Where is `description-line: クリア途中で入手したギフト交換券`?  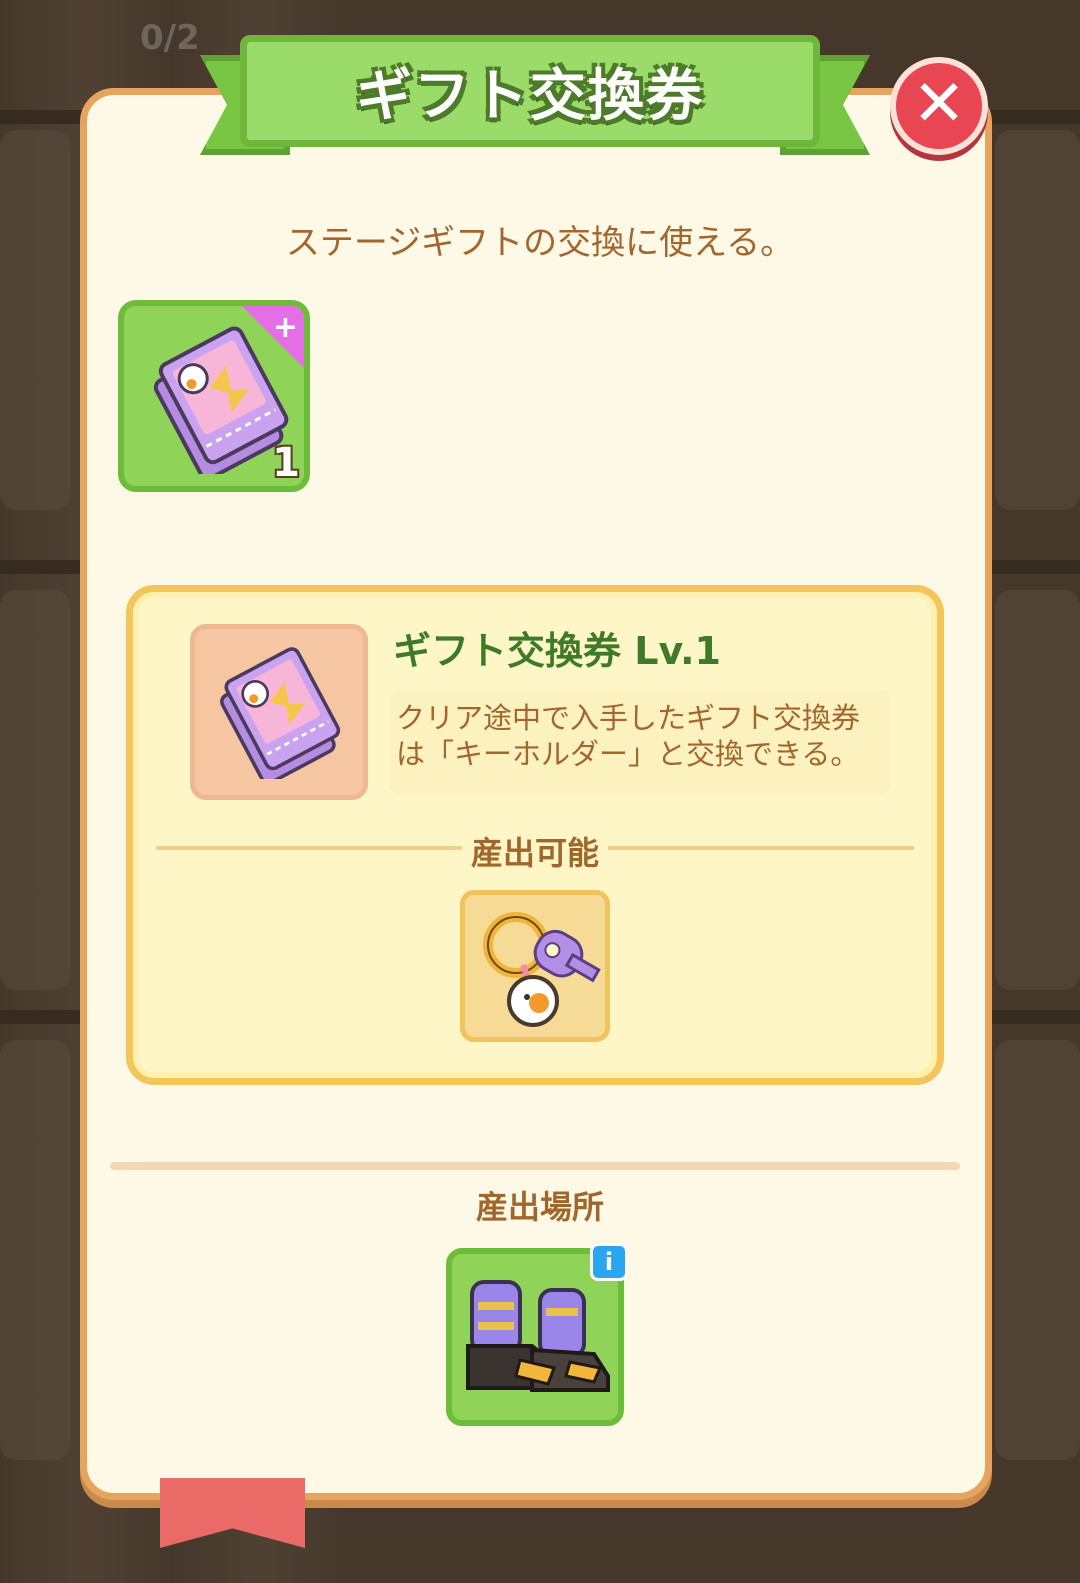
description-line: クリア途中で入手したギフト交換券 is located at coordinates (628, 718).